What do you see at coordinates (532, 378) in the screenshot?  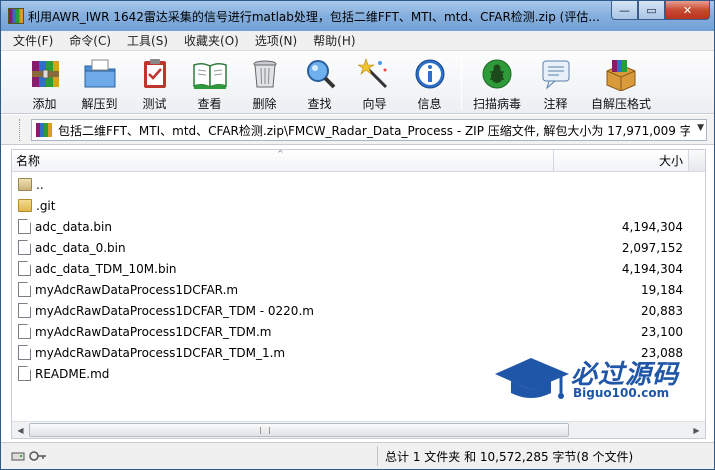 I see `graduation-cap-icon` at bounding box center [532, 378].